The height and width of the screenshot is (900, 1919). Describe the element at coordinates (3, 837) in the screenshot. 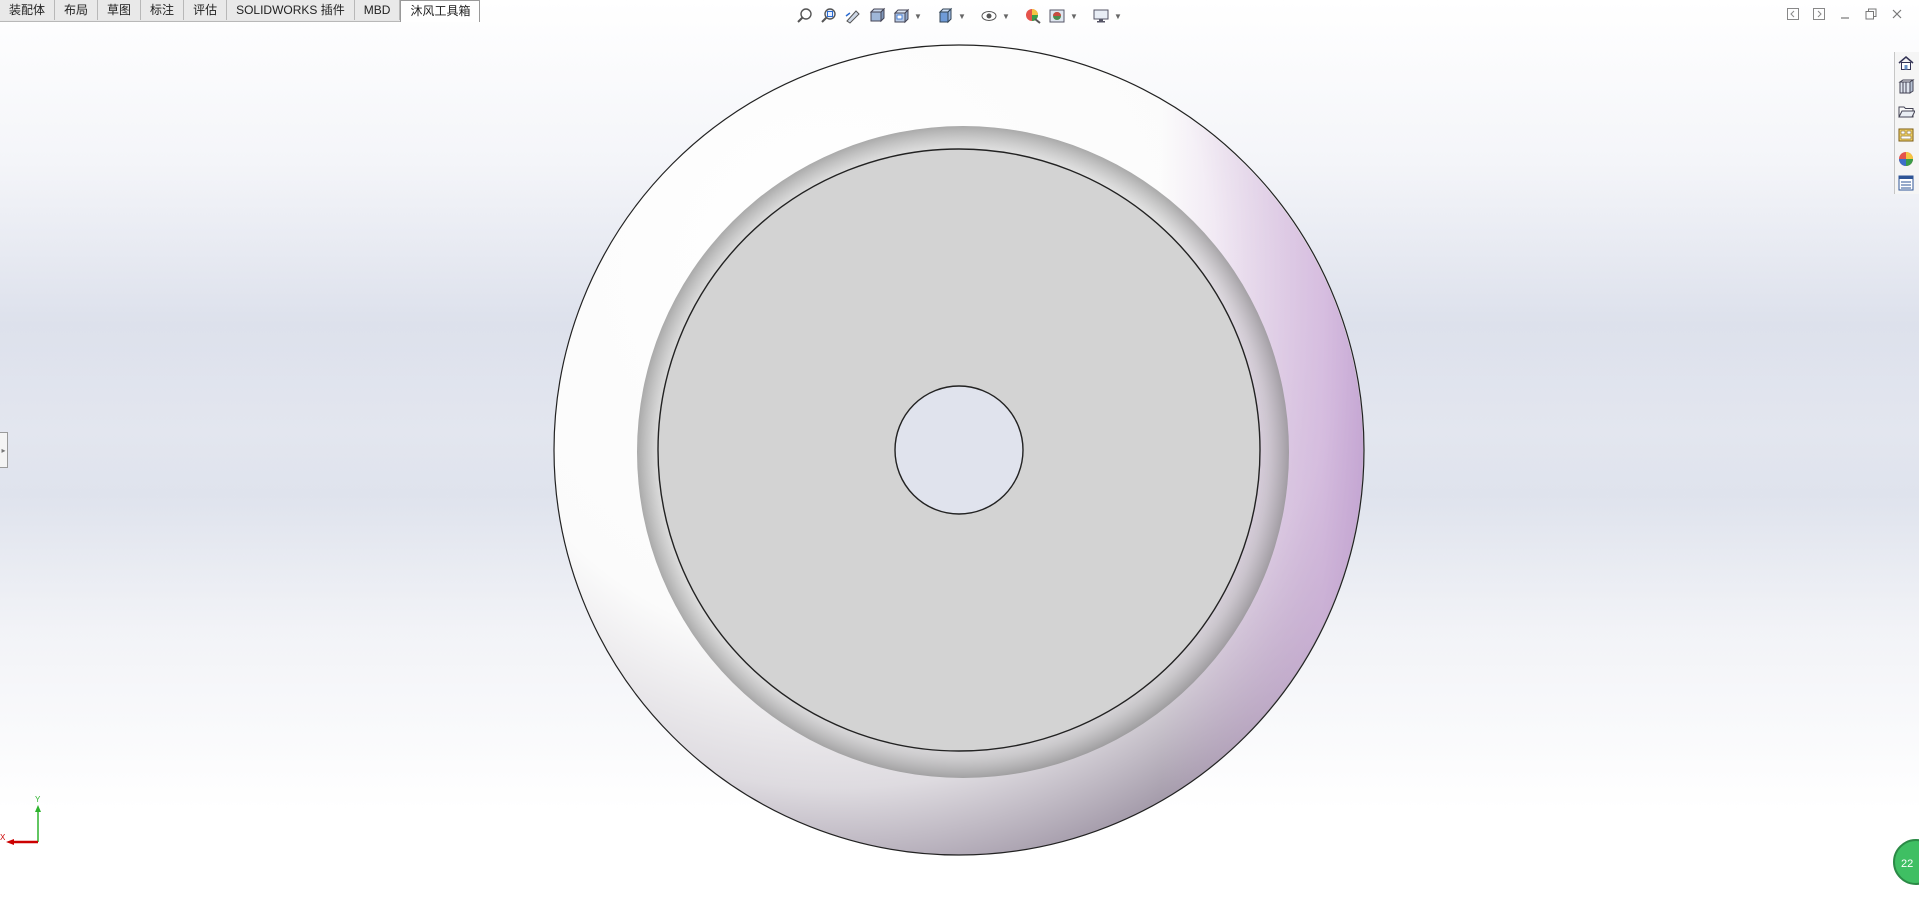

I see `triad-x-label: X` at that location.